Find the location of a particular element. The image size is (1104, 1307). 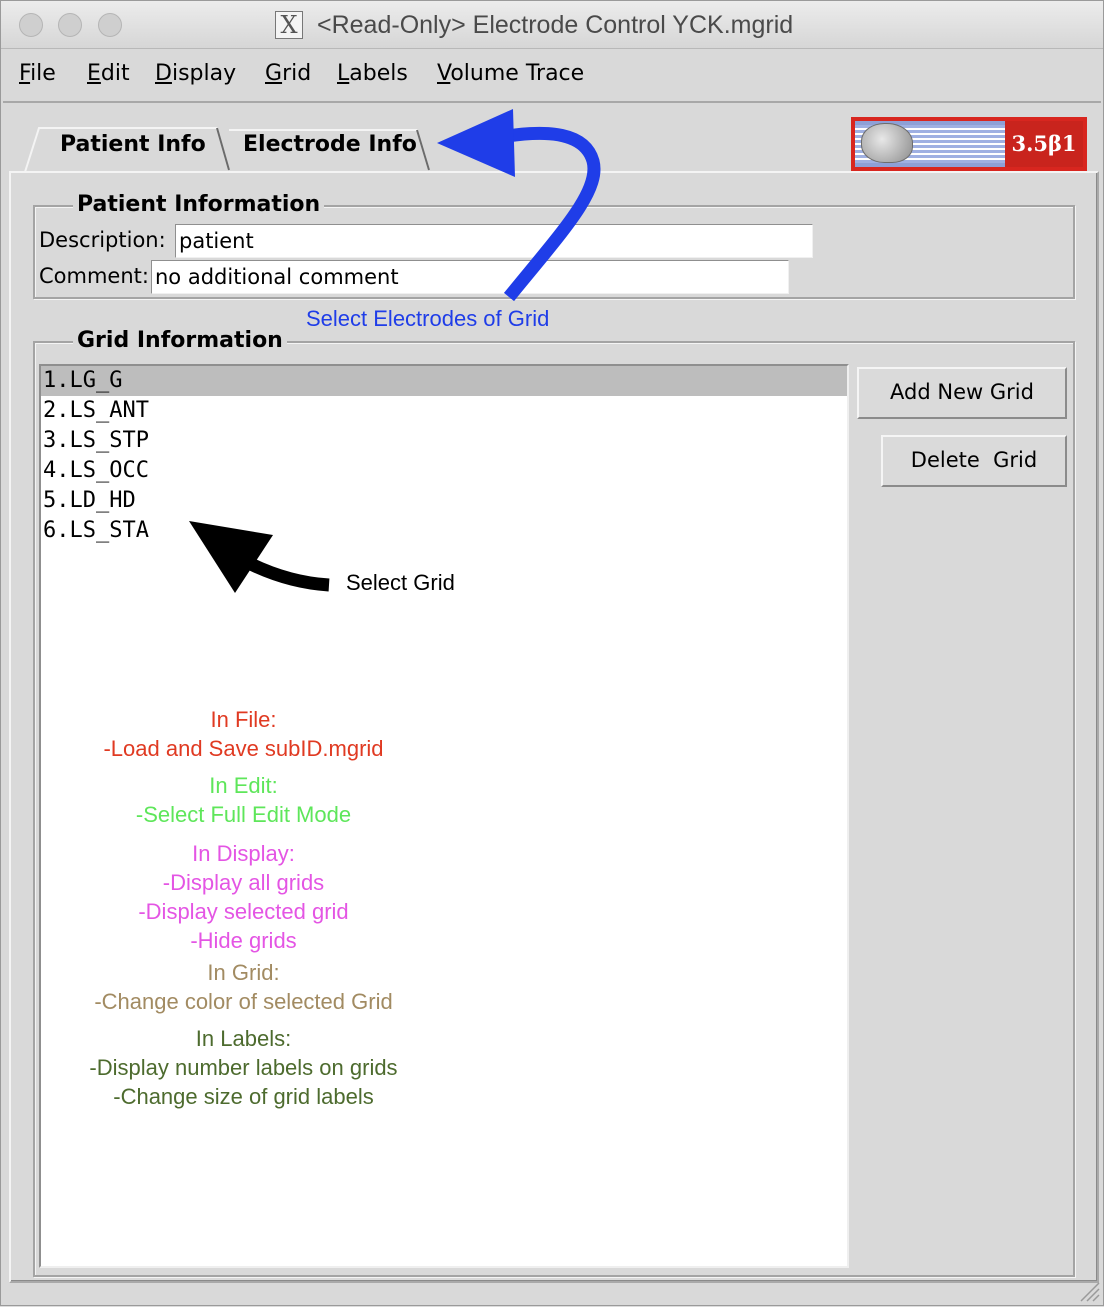

note-line: -Load and Save subID.mgrid is located at coordinates (243, 748).